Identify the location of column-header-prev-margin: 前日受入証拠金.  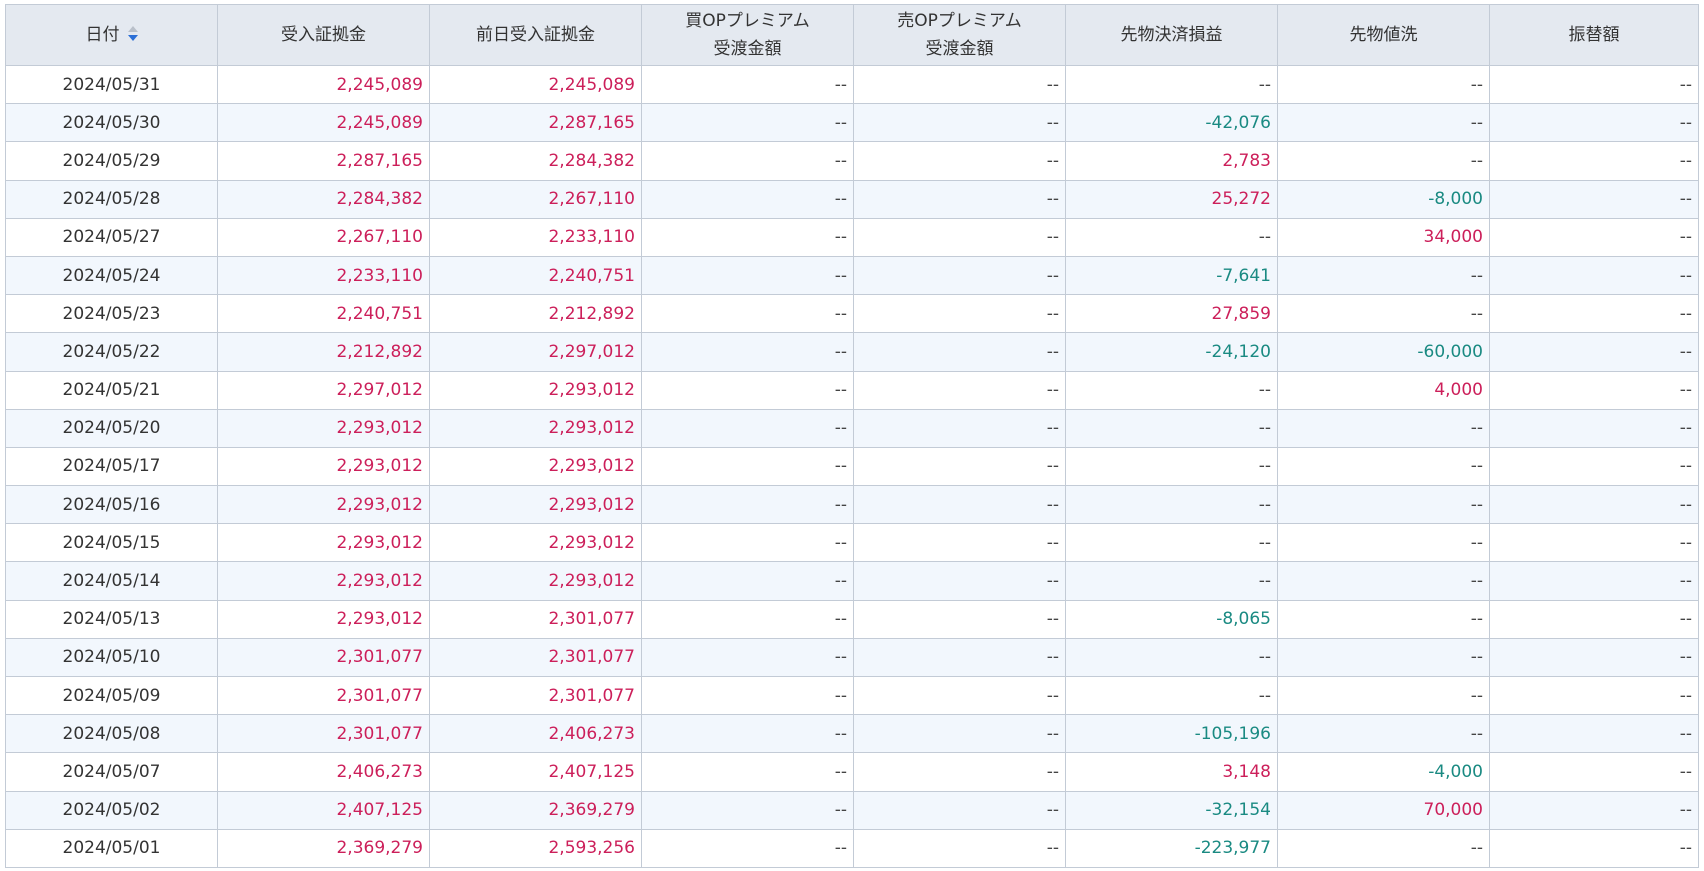
(535, 35).